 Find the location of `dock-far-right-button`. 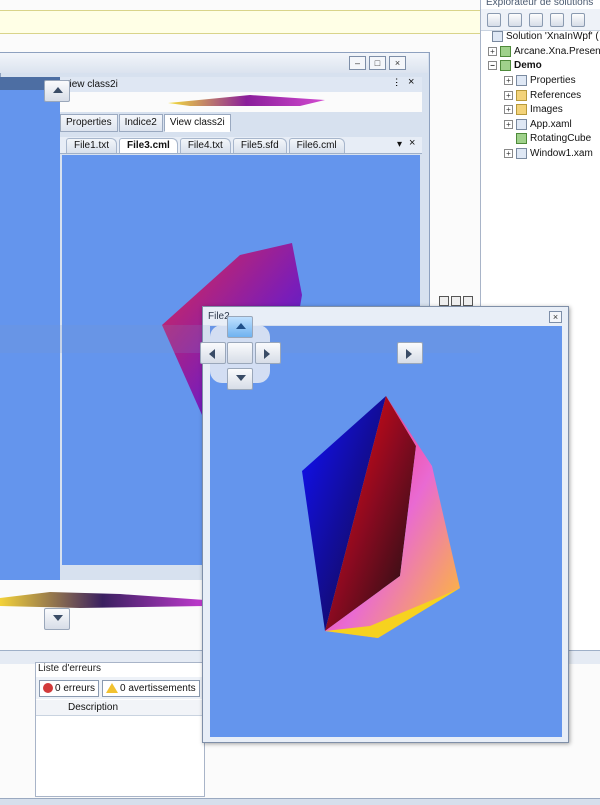

dock-far-right-button is located at coordinates (410, 353).